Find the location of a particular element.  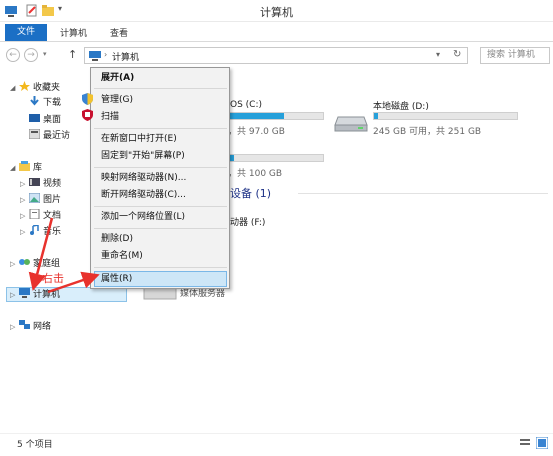

annotation-arrows is located at coordinates (64, 255).